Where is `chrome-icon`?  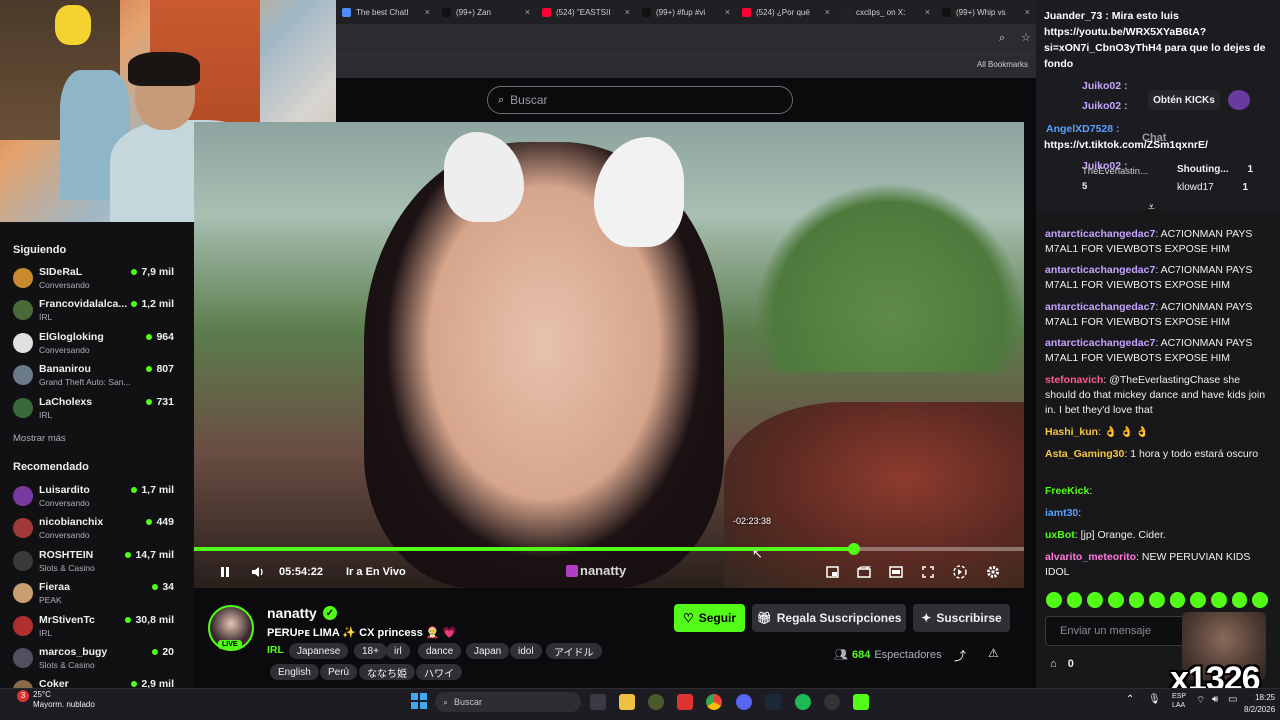
chrome-icon is located at coordinates (714, 702).